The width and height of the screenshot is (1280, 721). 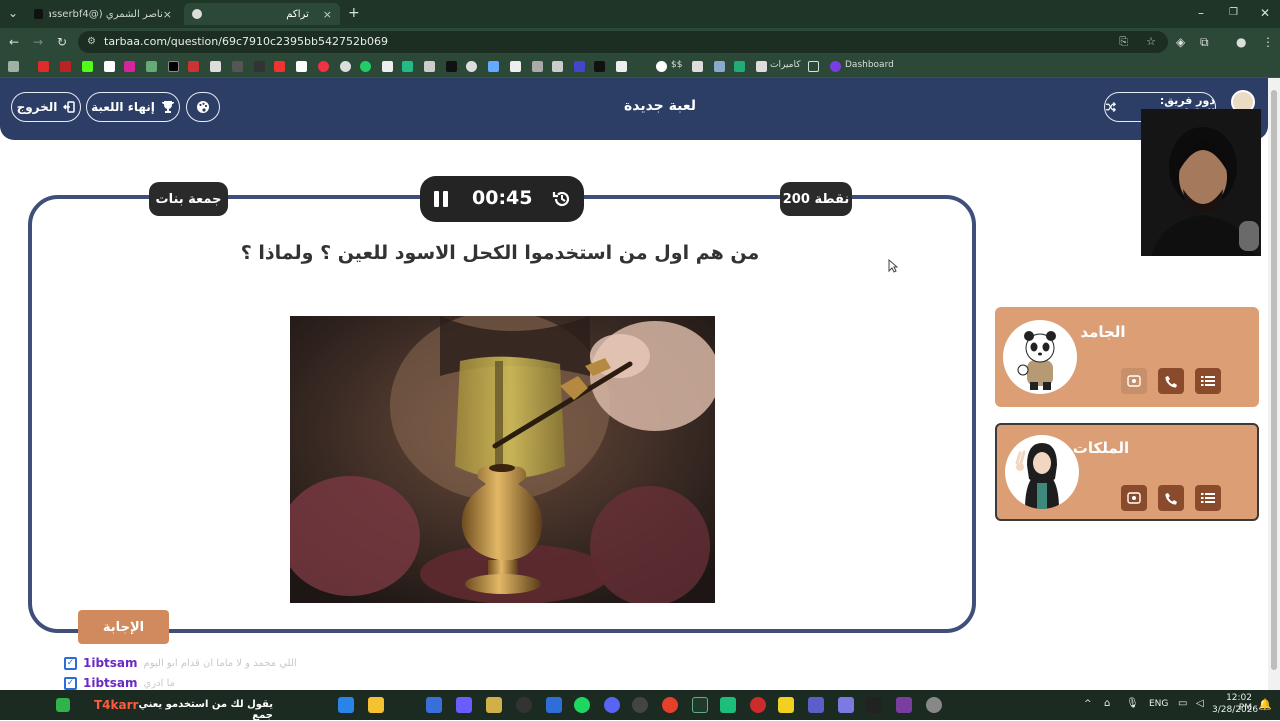 What do you see at coordinates (1132, 703) in the screenshot?
I see `microphone-icon: 🎙` at bounding box center [1132, 703].